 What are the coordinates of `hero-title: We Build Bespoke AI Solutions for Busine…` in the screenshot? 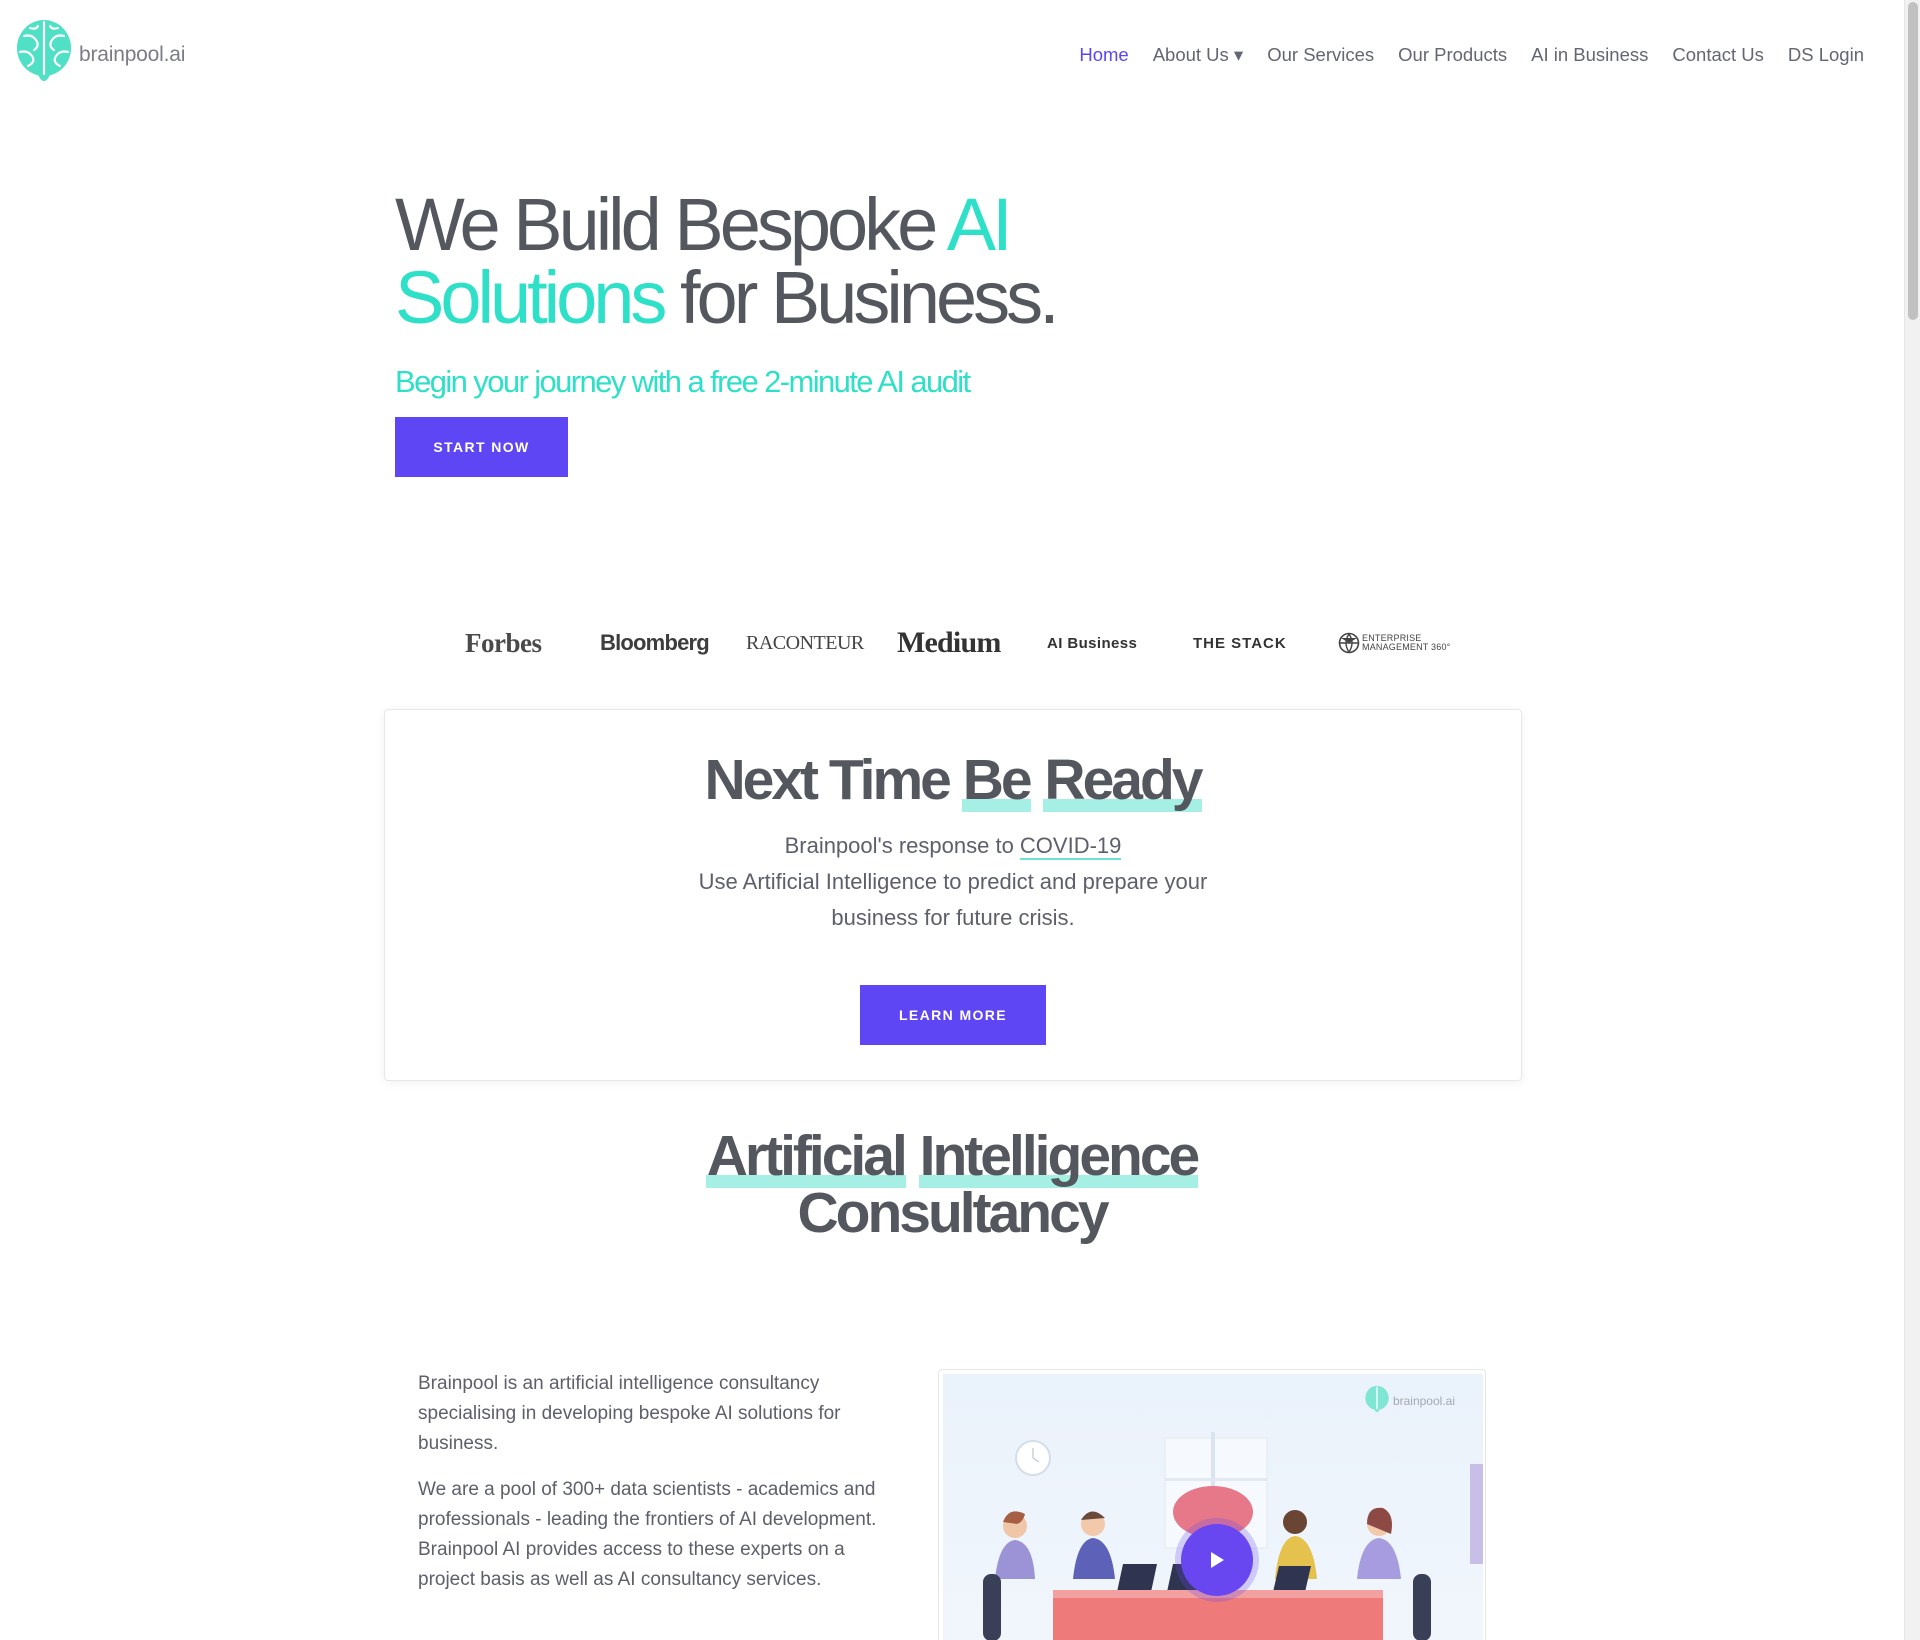 It's located at (727, 261).